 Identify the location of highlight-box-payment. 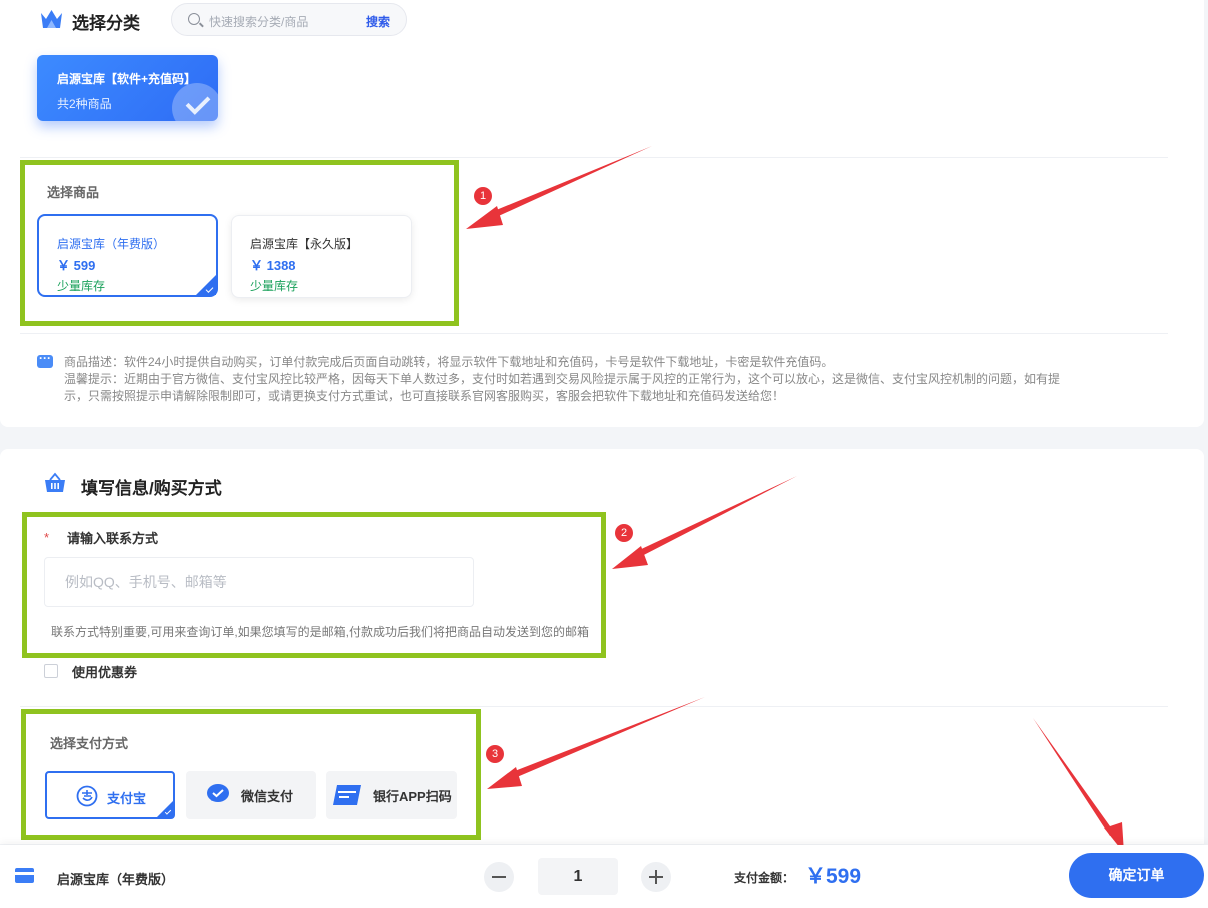
(251, 774).